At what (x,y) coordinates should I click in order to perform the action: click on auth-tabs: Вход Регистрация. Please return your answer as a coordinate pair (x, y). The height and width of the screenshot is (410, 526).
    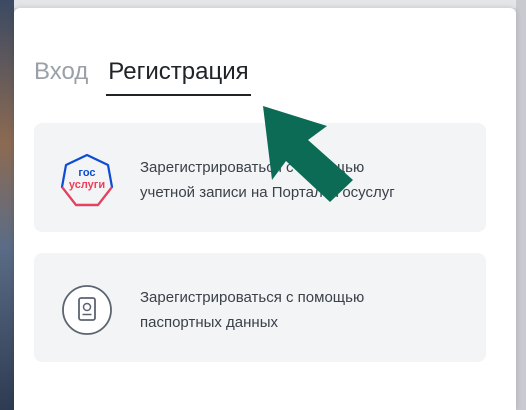
    Looking at the image, I should click on (151, 78).